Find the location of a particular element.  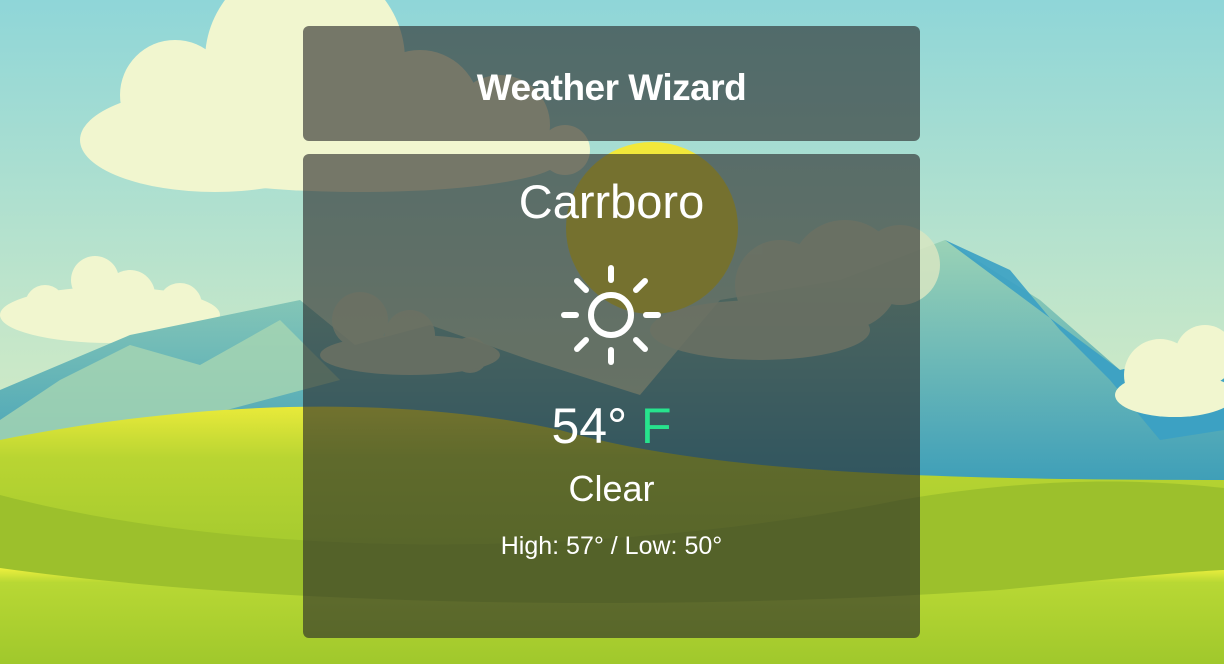

temperature-value: 54° is located at coordinates (589, 426).